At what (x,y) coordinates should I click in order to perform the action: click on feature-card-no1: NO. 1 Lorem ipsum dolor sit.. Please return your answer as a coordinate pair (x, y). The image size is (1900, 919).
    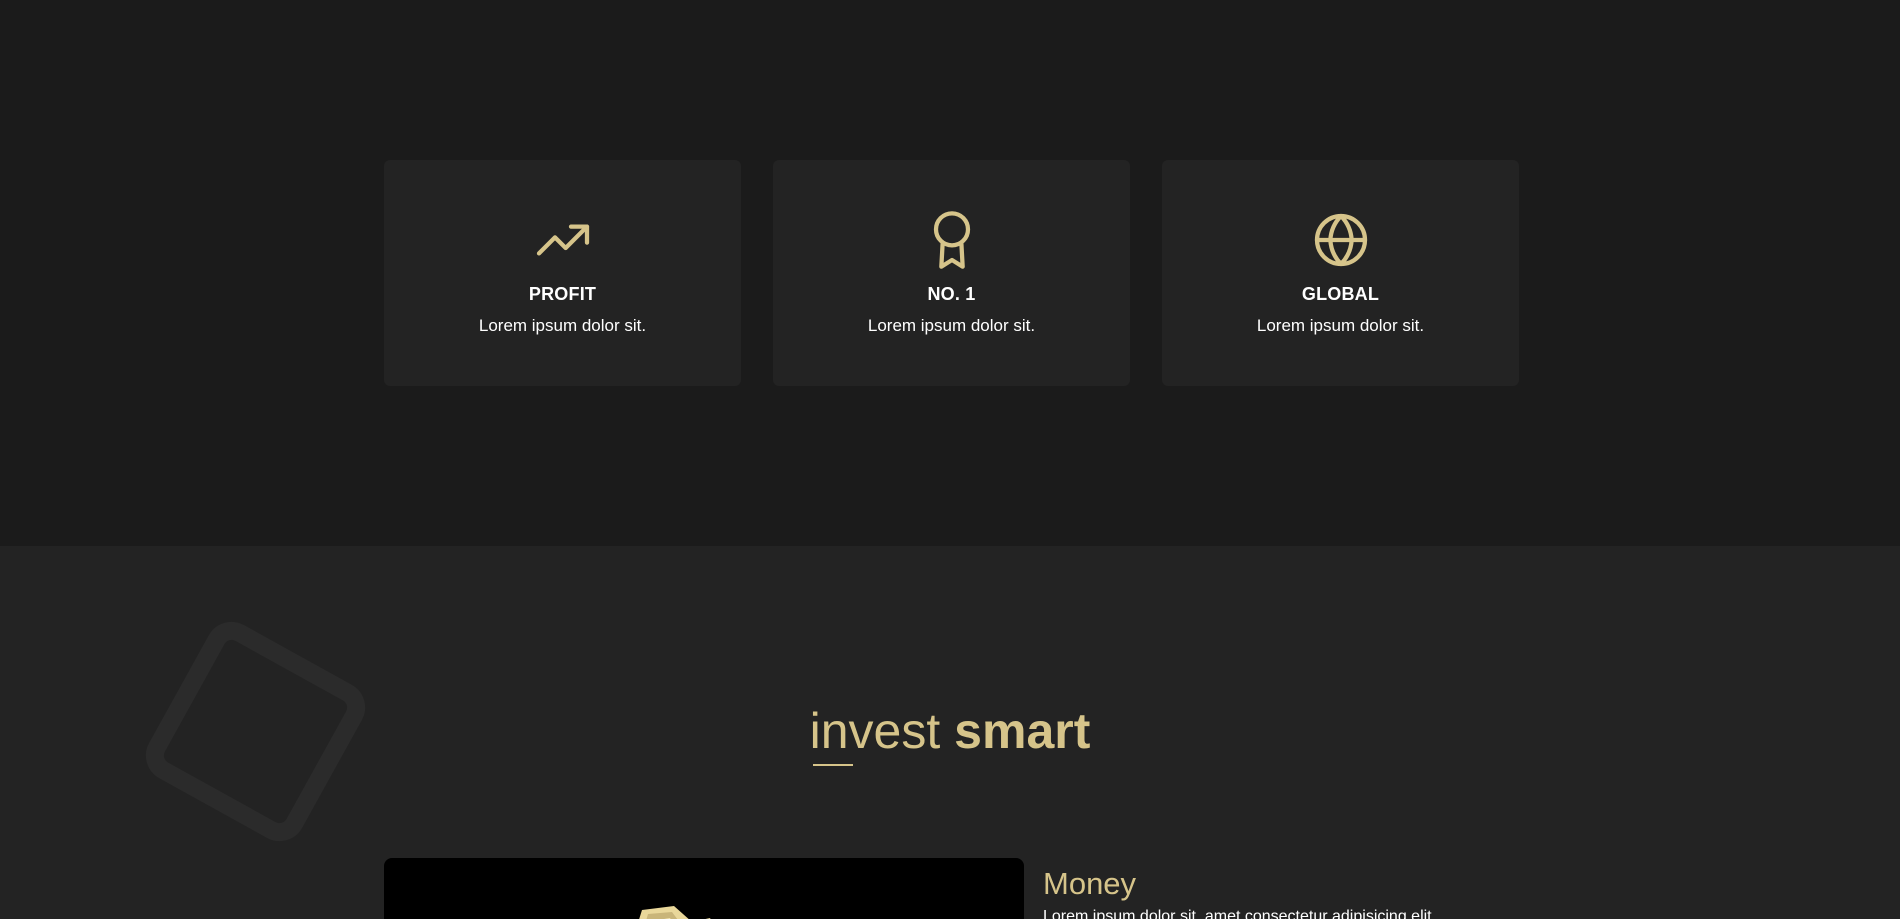
    Looking at the image, I should click on (951, 273).